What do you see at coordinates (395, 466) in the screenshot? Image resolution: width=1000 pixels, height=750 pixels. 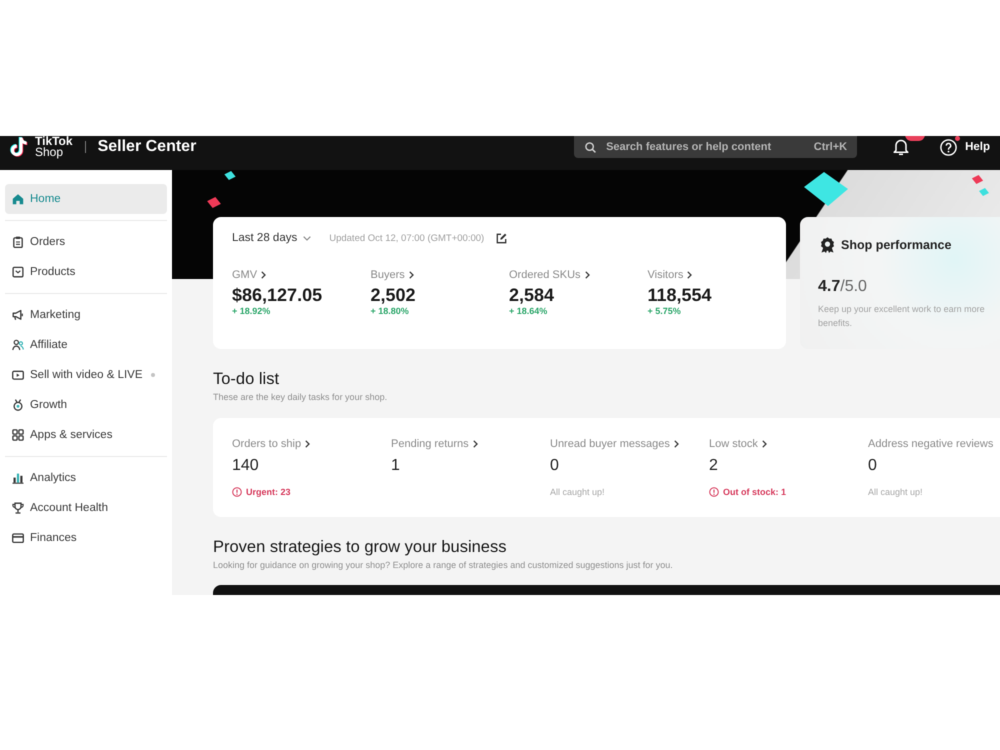 I see `todo-count: 1` at bounding box center [395, 466].